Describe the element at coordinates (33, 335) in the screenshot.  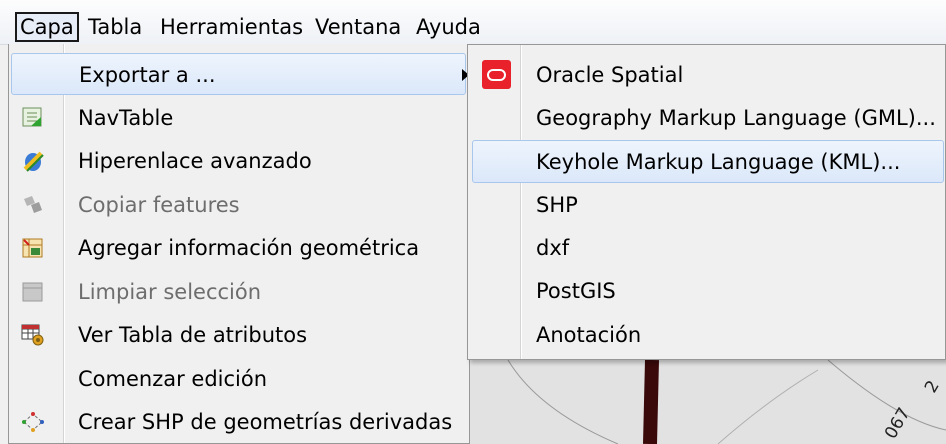
I see `attribute-table-icon` at that location.